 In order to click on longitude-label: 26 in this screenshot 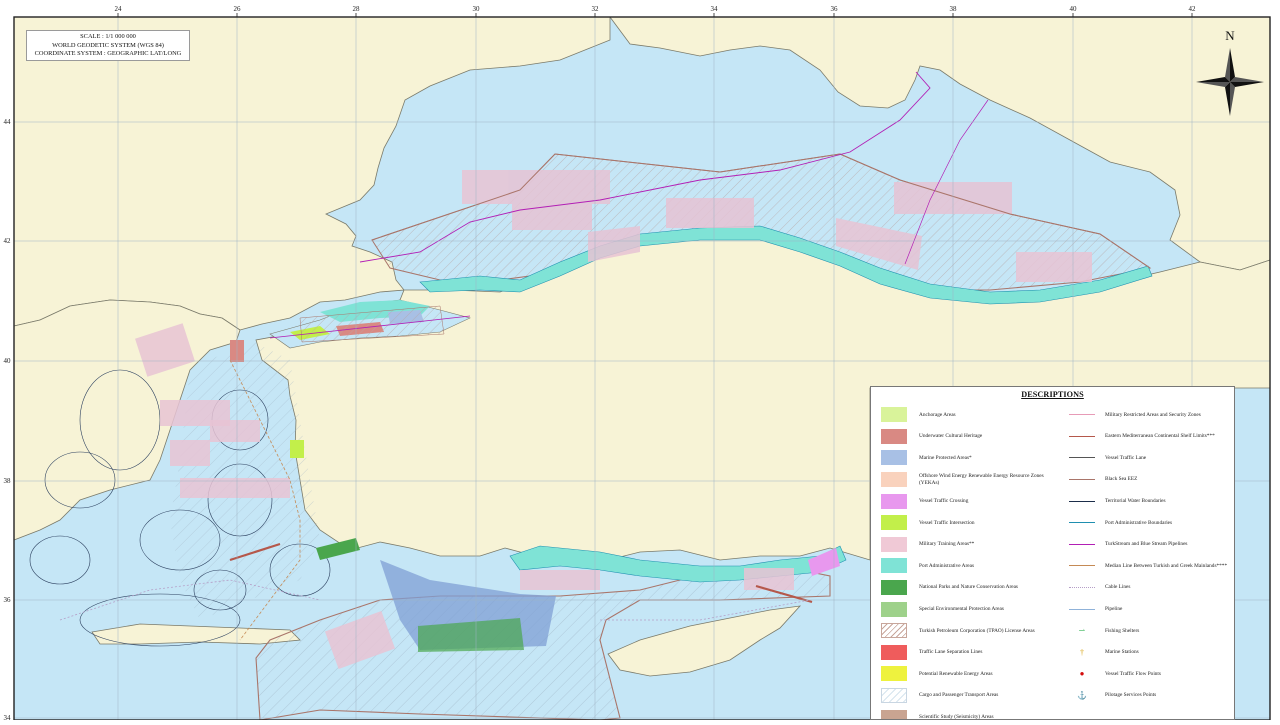, I will do `click(238, 9)`.